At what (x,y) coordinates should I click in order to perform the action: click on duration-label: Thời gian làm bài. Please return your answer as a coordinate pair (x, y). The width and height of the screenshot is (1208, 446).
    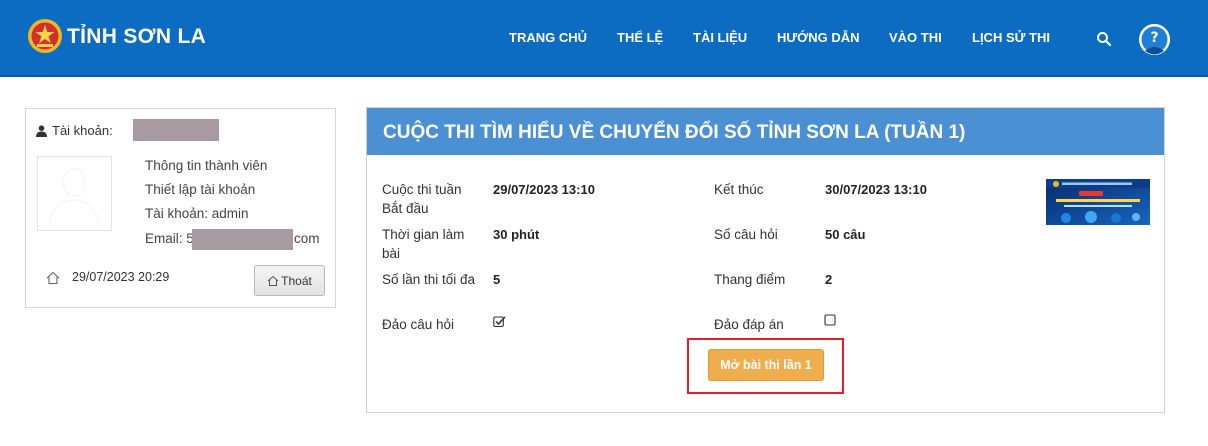
    Looking at the image, I should click on (423, 244).